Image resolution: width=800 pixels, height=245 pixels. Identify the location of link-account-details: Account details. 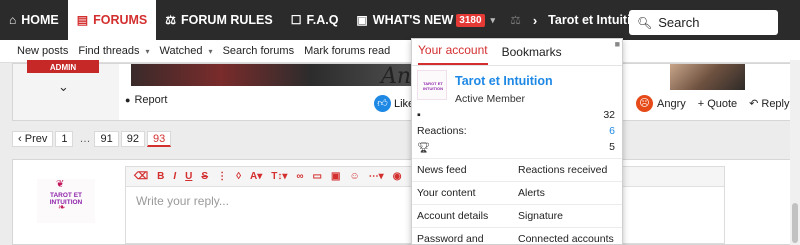
(462, 216).